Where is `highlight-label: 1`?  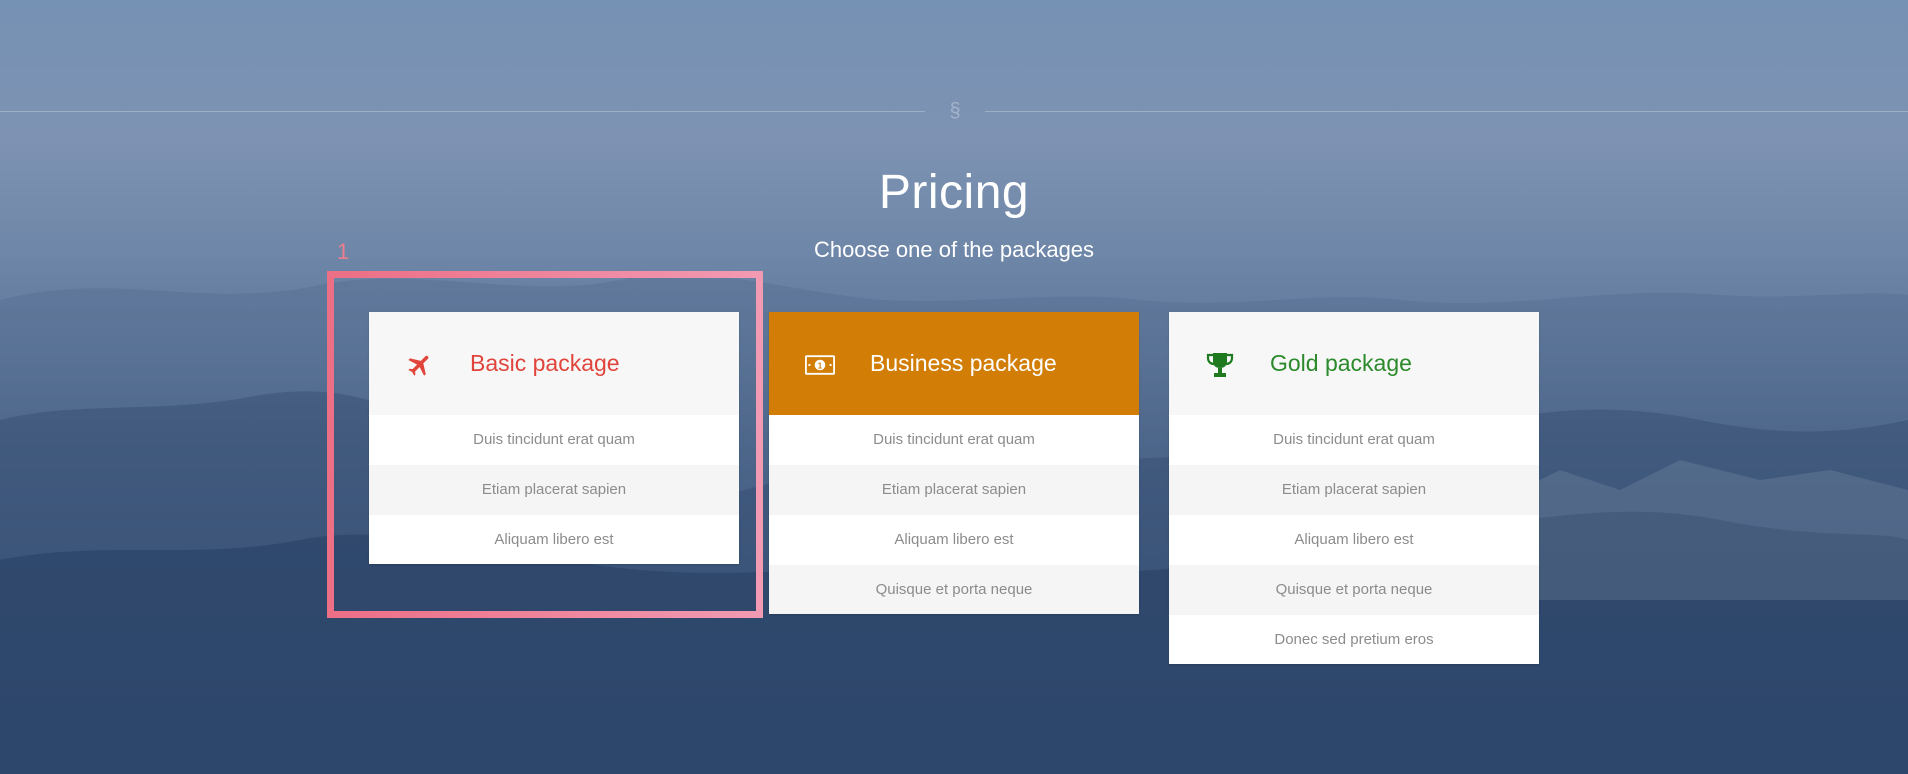 highlight-label: 1 is located at coordinates (343, 251).